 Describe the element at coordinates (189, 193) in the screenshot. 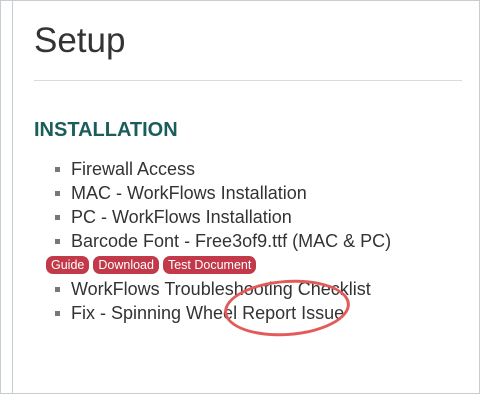

I see `link-mac-installation: MAC - WorkFlows Installation` at that location.